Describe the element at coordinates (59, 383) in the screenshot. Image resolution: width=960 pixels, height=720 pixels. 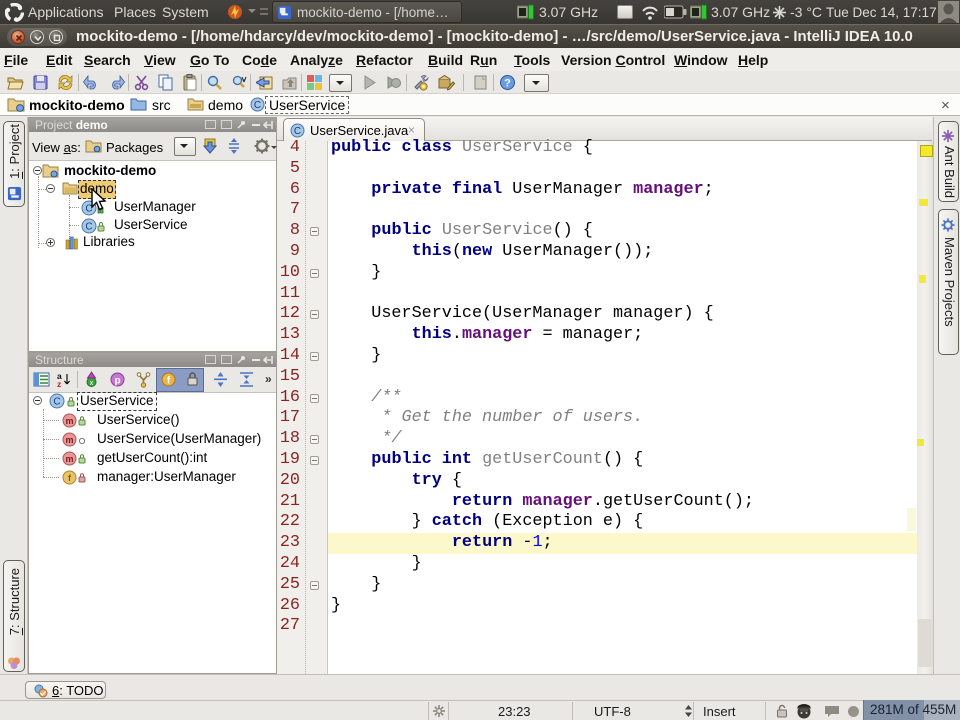
I see `svg-text: z` at that location.